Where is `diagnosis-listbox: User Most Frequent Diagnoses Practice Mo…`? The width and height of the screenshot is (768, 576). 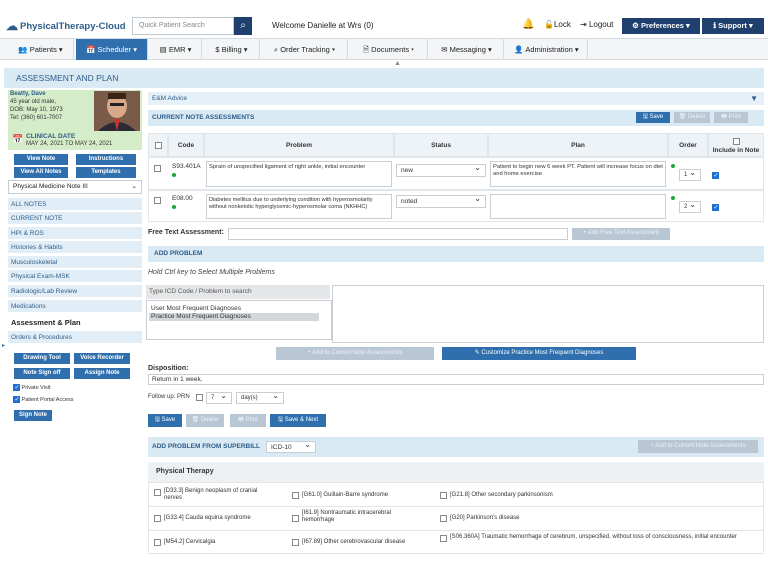
diagnosis-listbox: User Most Frequent Diagnoses Practice Mo… is located at coordinates (239, 320).